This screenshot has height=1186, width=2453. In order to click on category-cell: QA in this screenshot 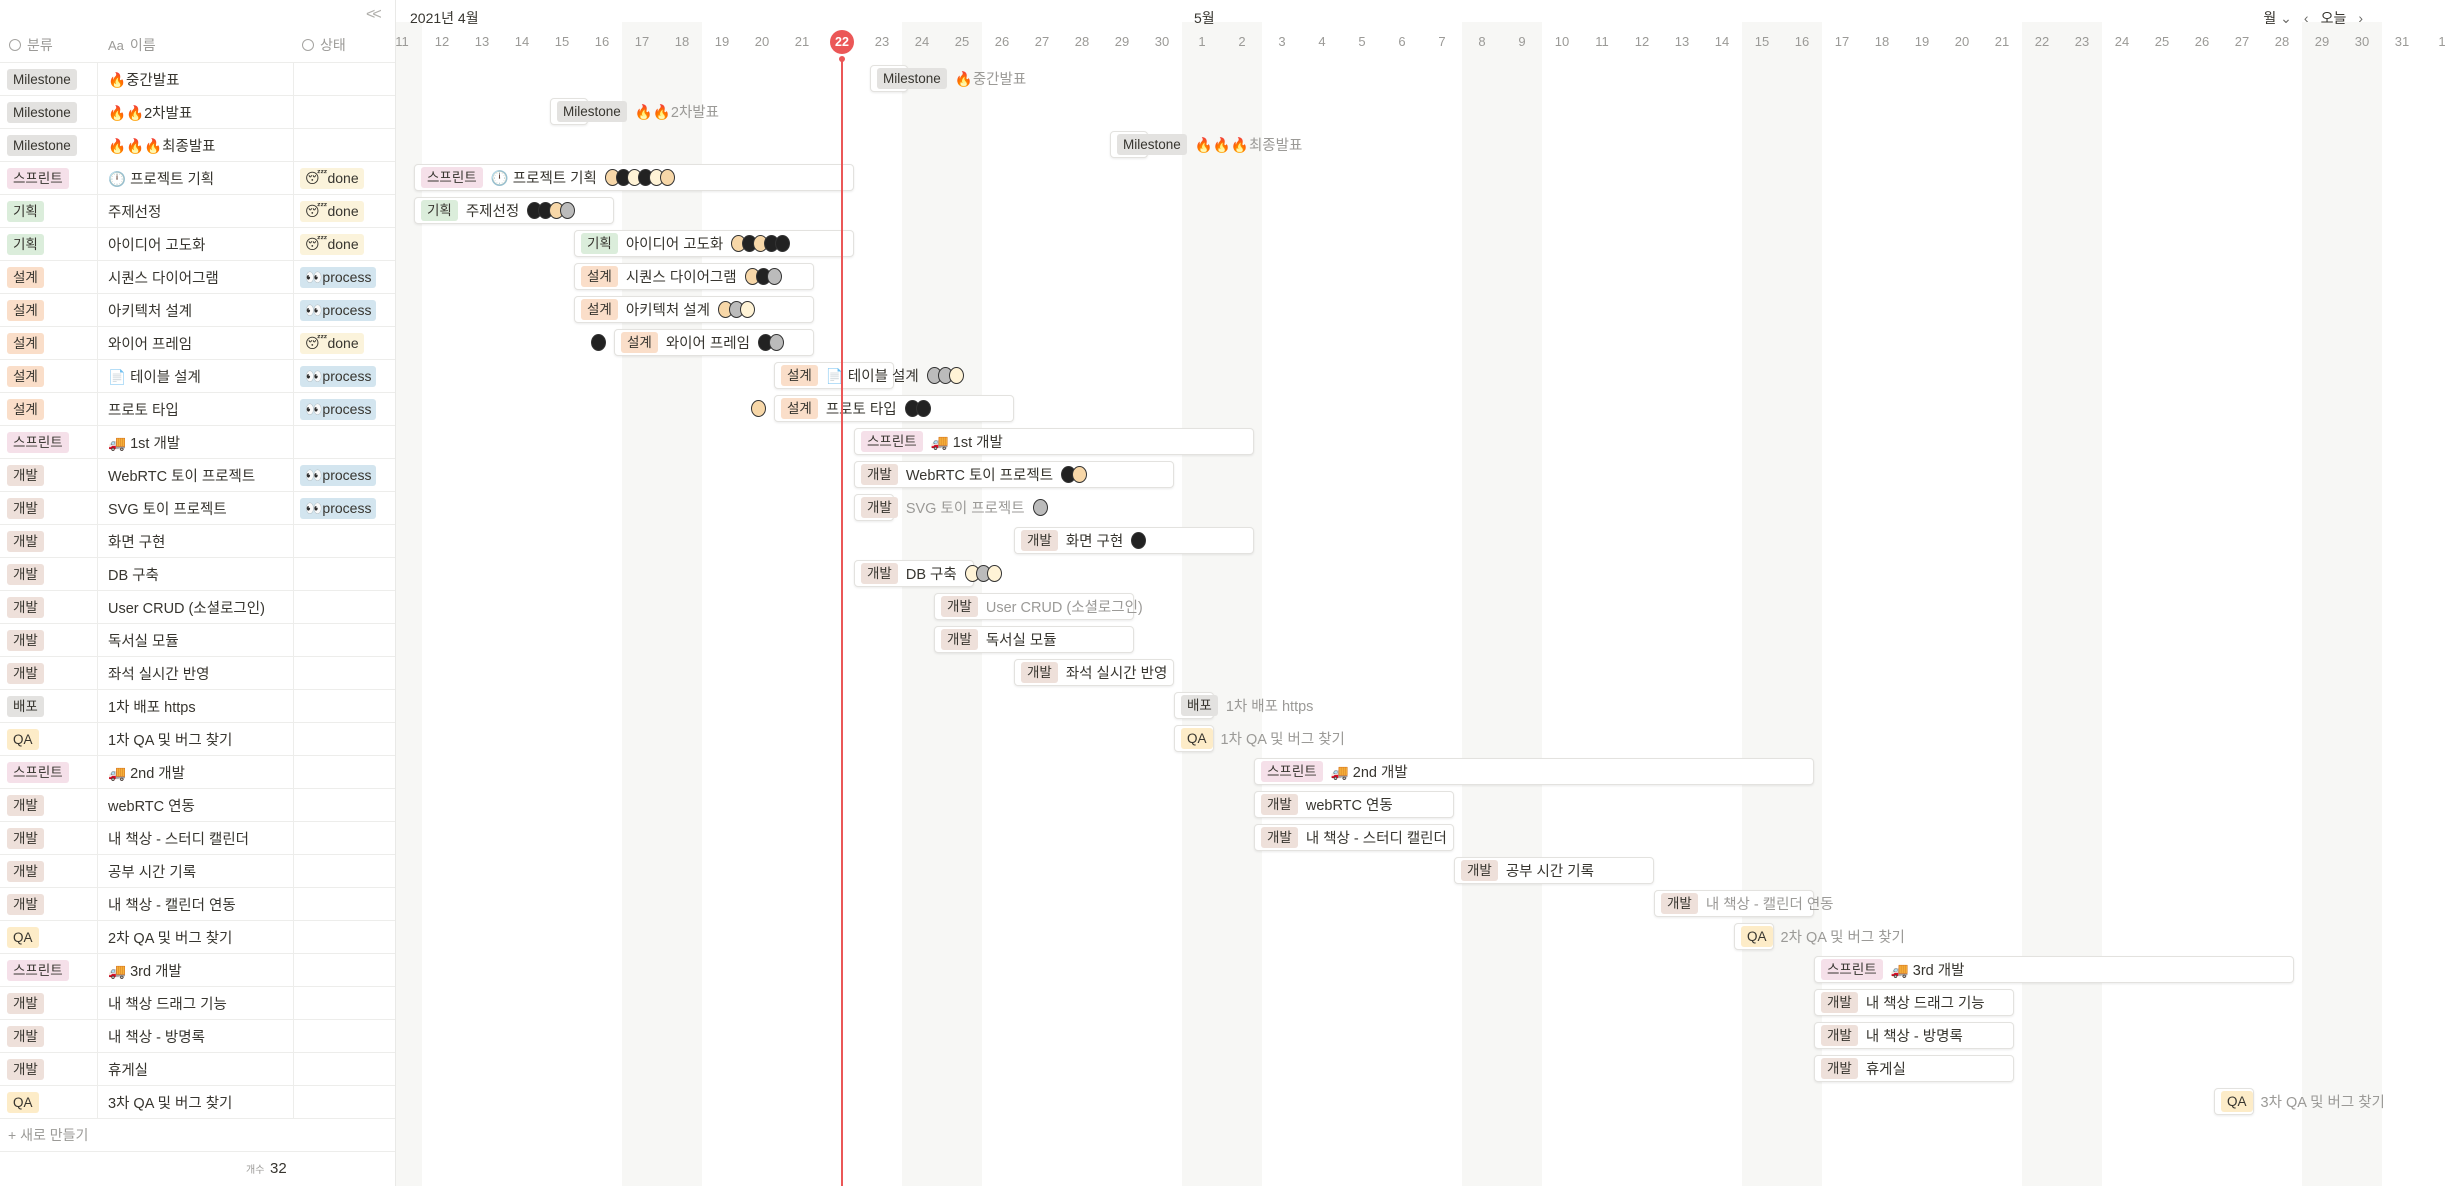, I will do `click(49, 739)`.